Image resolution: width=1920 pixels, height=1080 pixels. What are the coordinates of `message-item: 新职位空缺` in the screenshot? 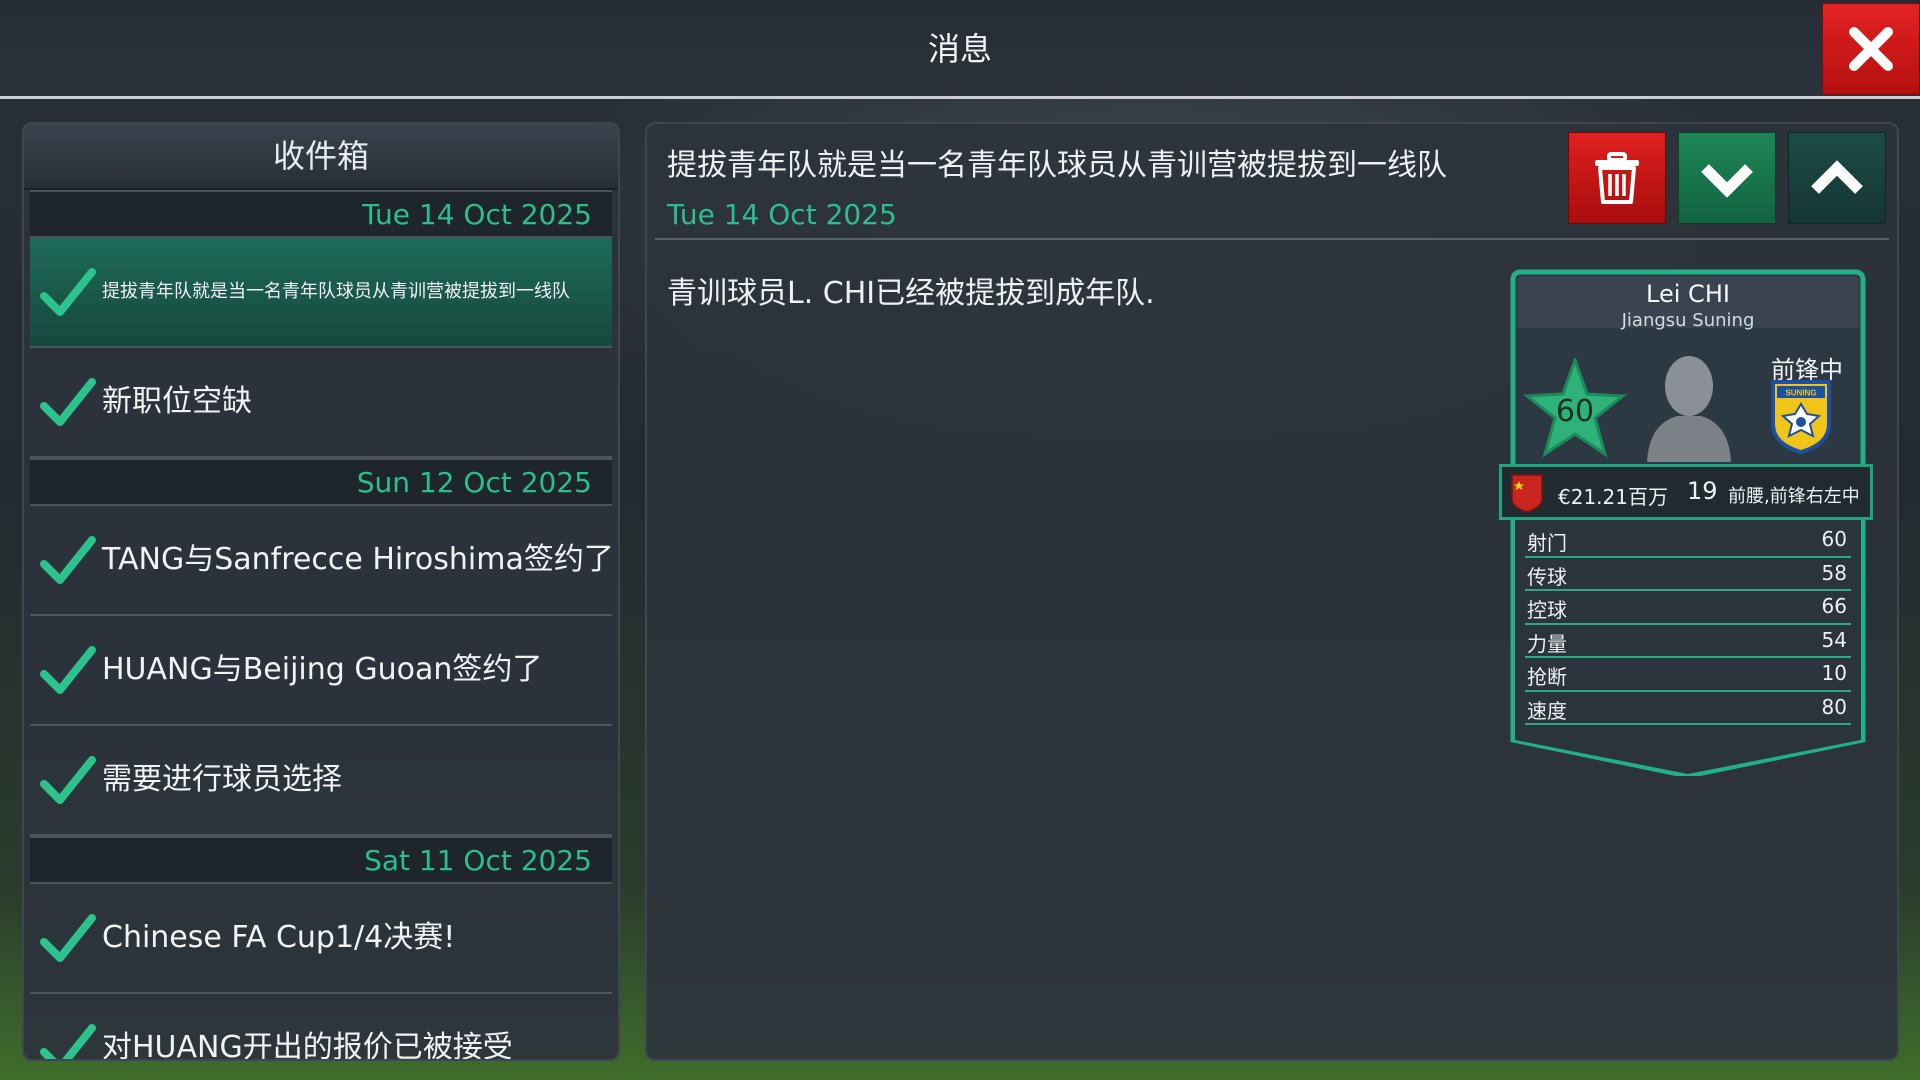 It's located at (321, 403).